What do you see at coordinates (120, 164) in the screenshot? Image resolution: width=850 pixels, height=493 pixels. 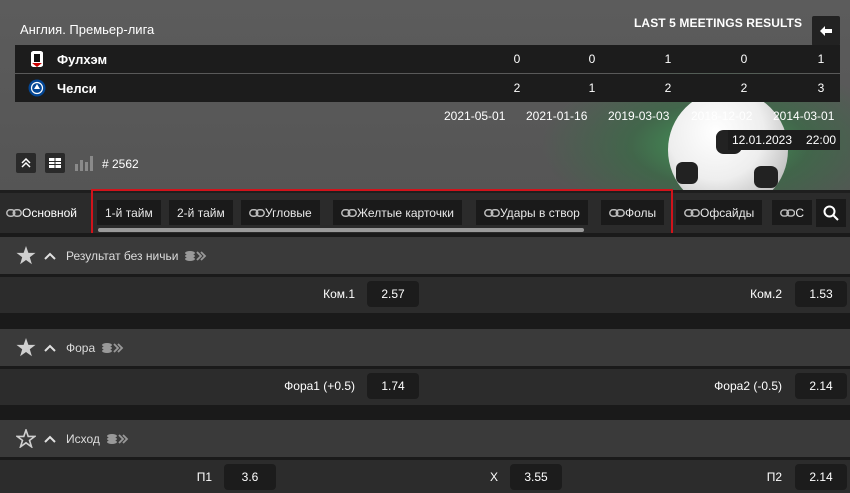 I see `game-id: # 2562` at bounding box center [120, 164].